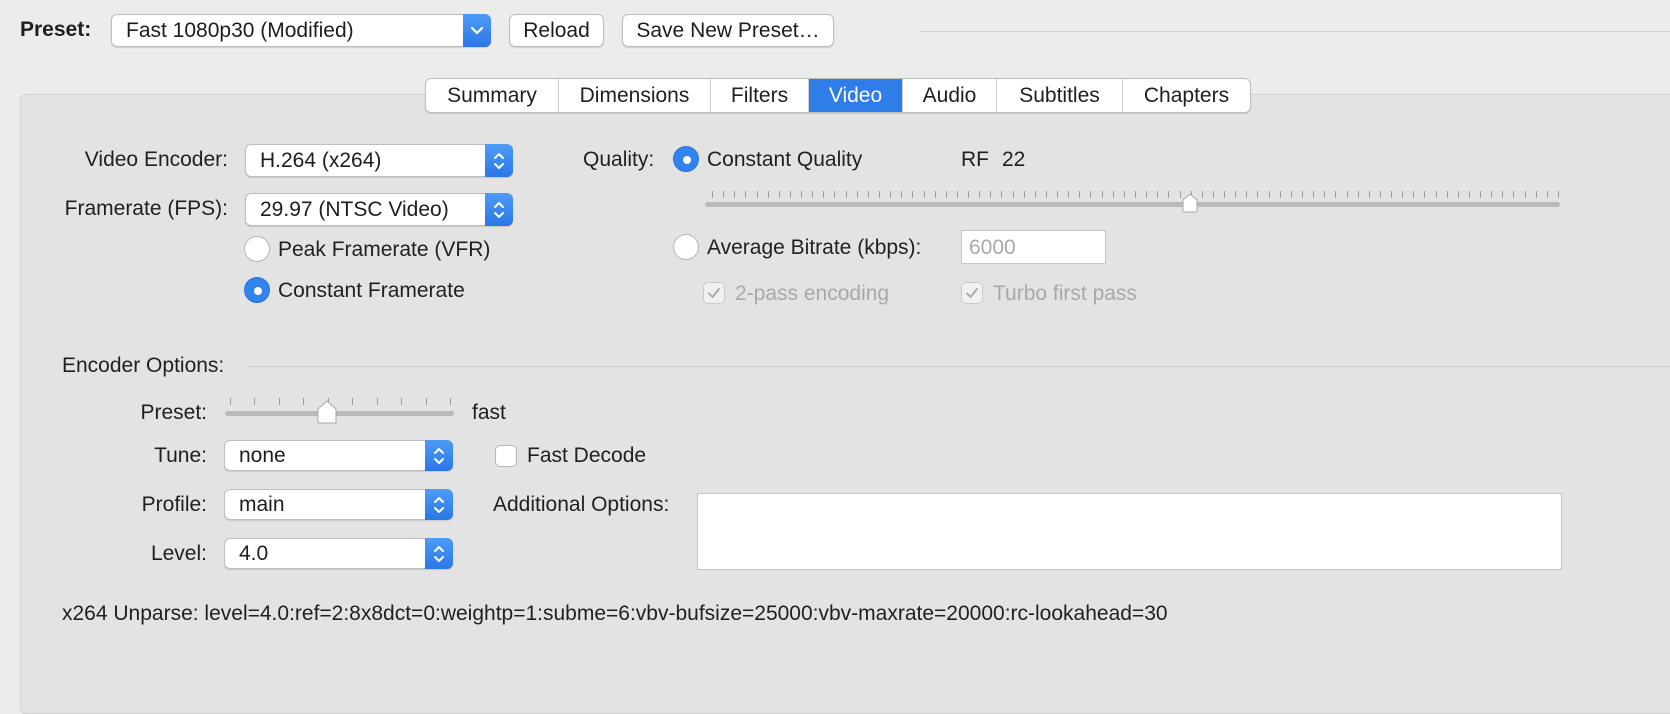  I want to click on rf-label: RF, so click(975, 159).